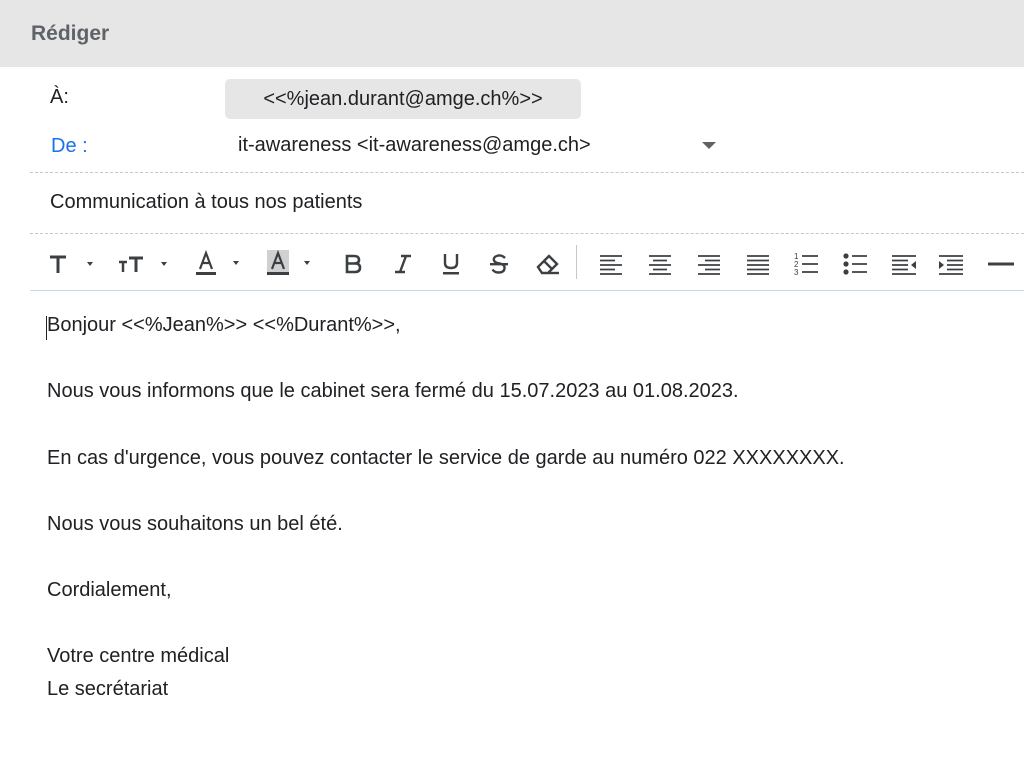 The height and width of the screenshot is (758, 1024). What do you see at coordinates (224, 325) in the screenshot?
I see `body-greeting: Bonjour <<%Jean%>> <<%Durant%>>,` at bounding box center [224, 325].